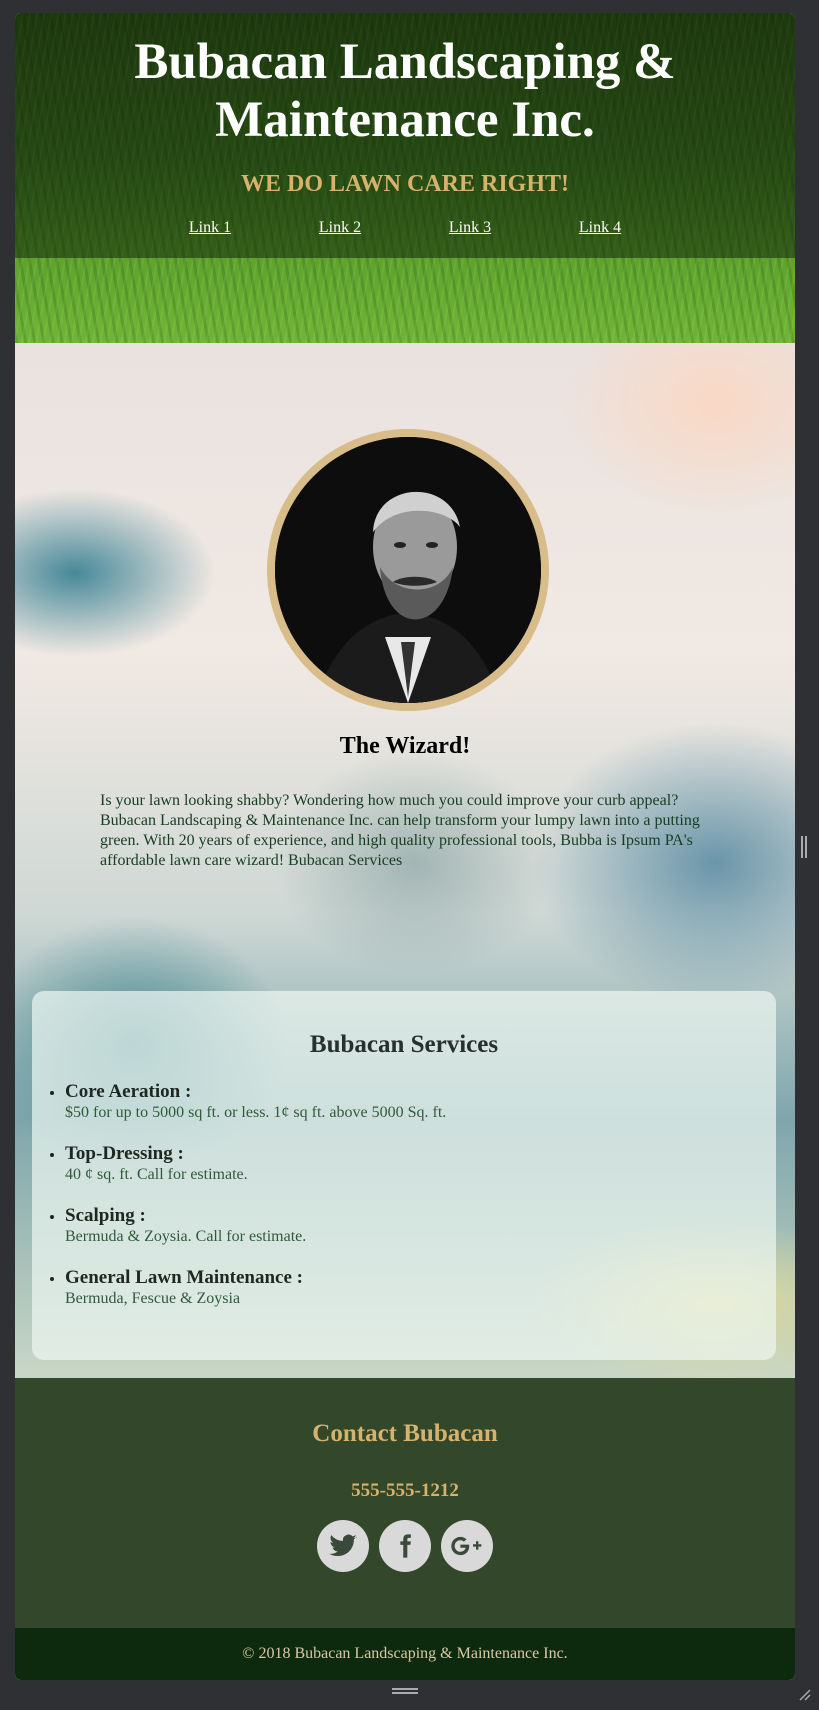 This screenshot has width=819, height=1710. What do you see at coordinates (186, 1236) in the screenshot?
I see `service-description: Bermuda & Zoysia. Call for estimate.` at bounding box center [186, 1236].